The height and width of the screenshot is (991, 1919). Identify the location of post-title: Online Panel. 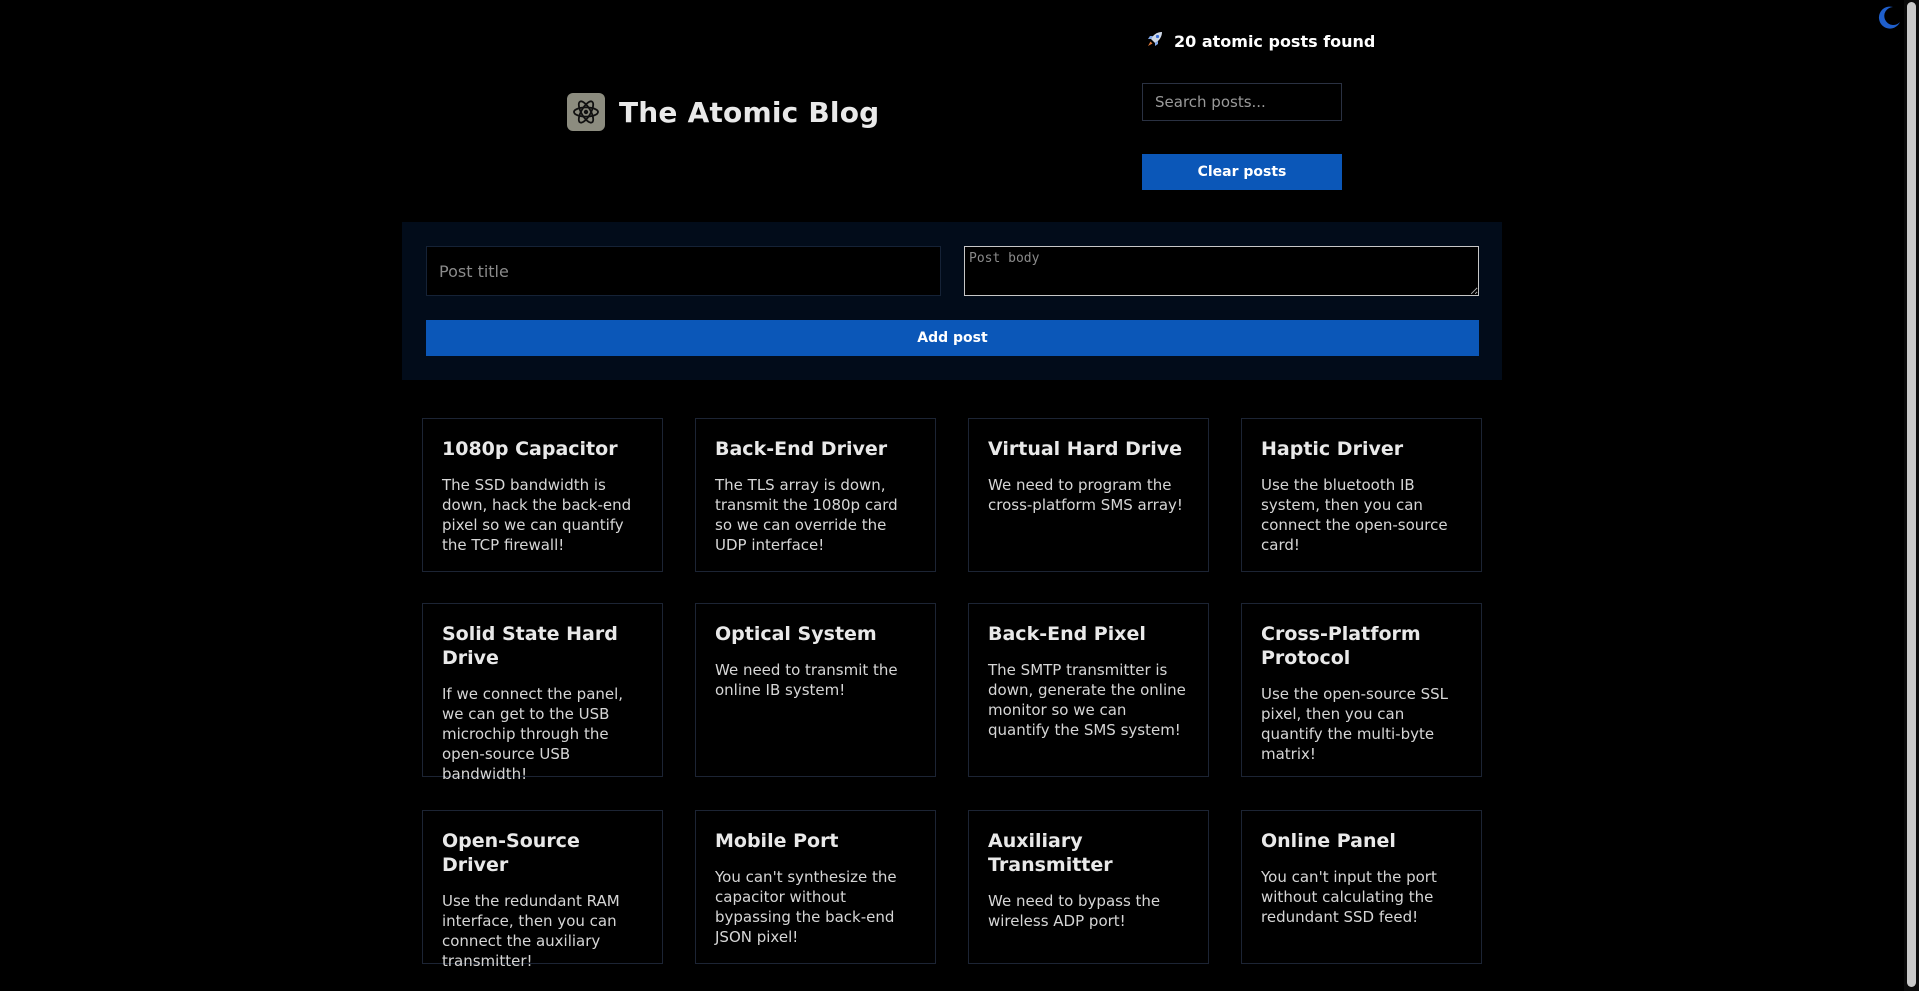
(1328, 841).